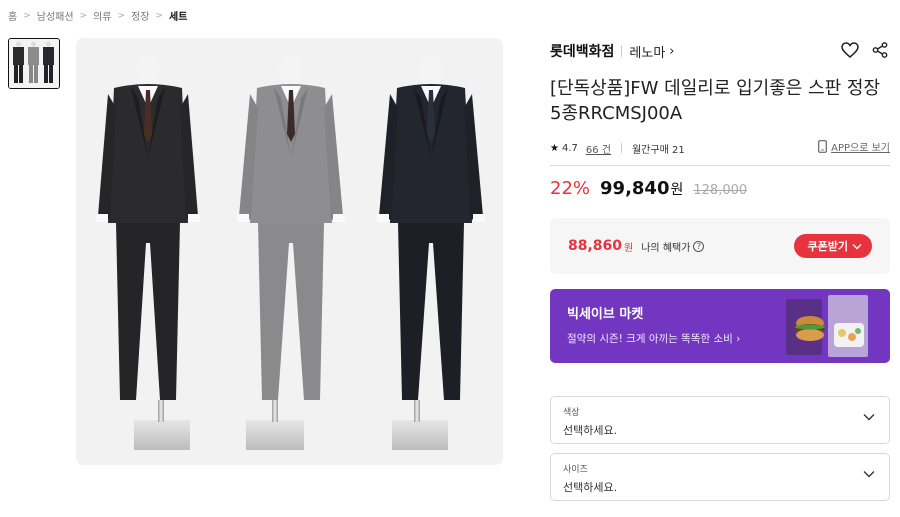  What do you see at coordinates (647, 51) in the screenshot?
I see `brand-link: 레노마` at bounding box center [647, 51].